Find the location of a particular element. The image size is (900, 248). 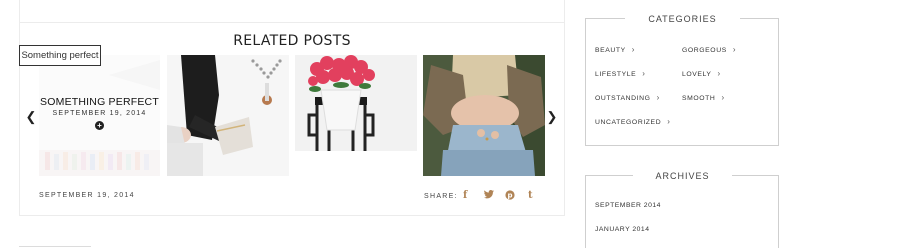

related-post-title: SOMETHING PERFECT is located at coordinates (99, 102).